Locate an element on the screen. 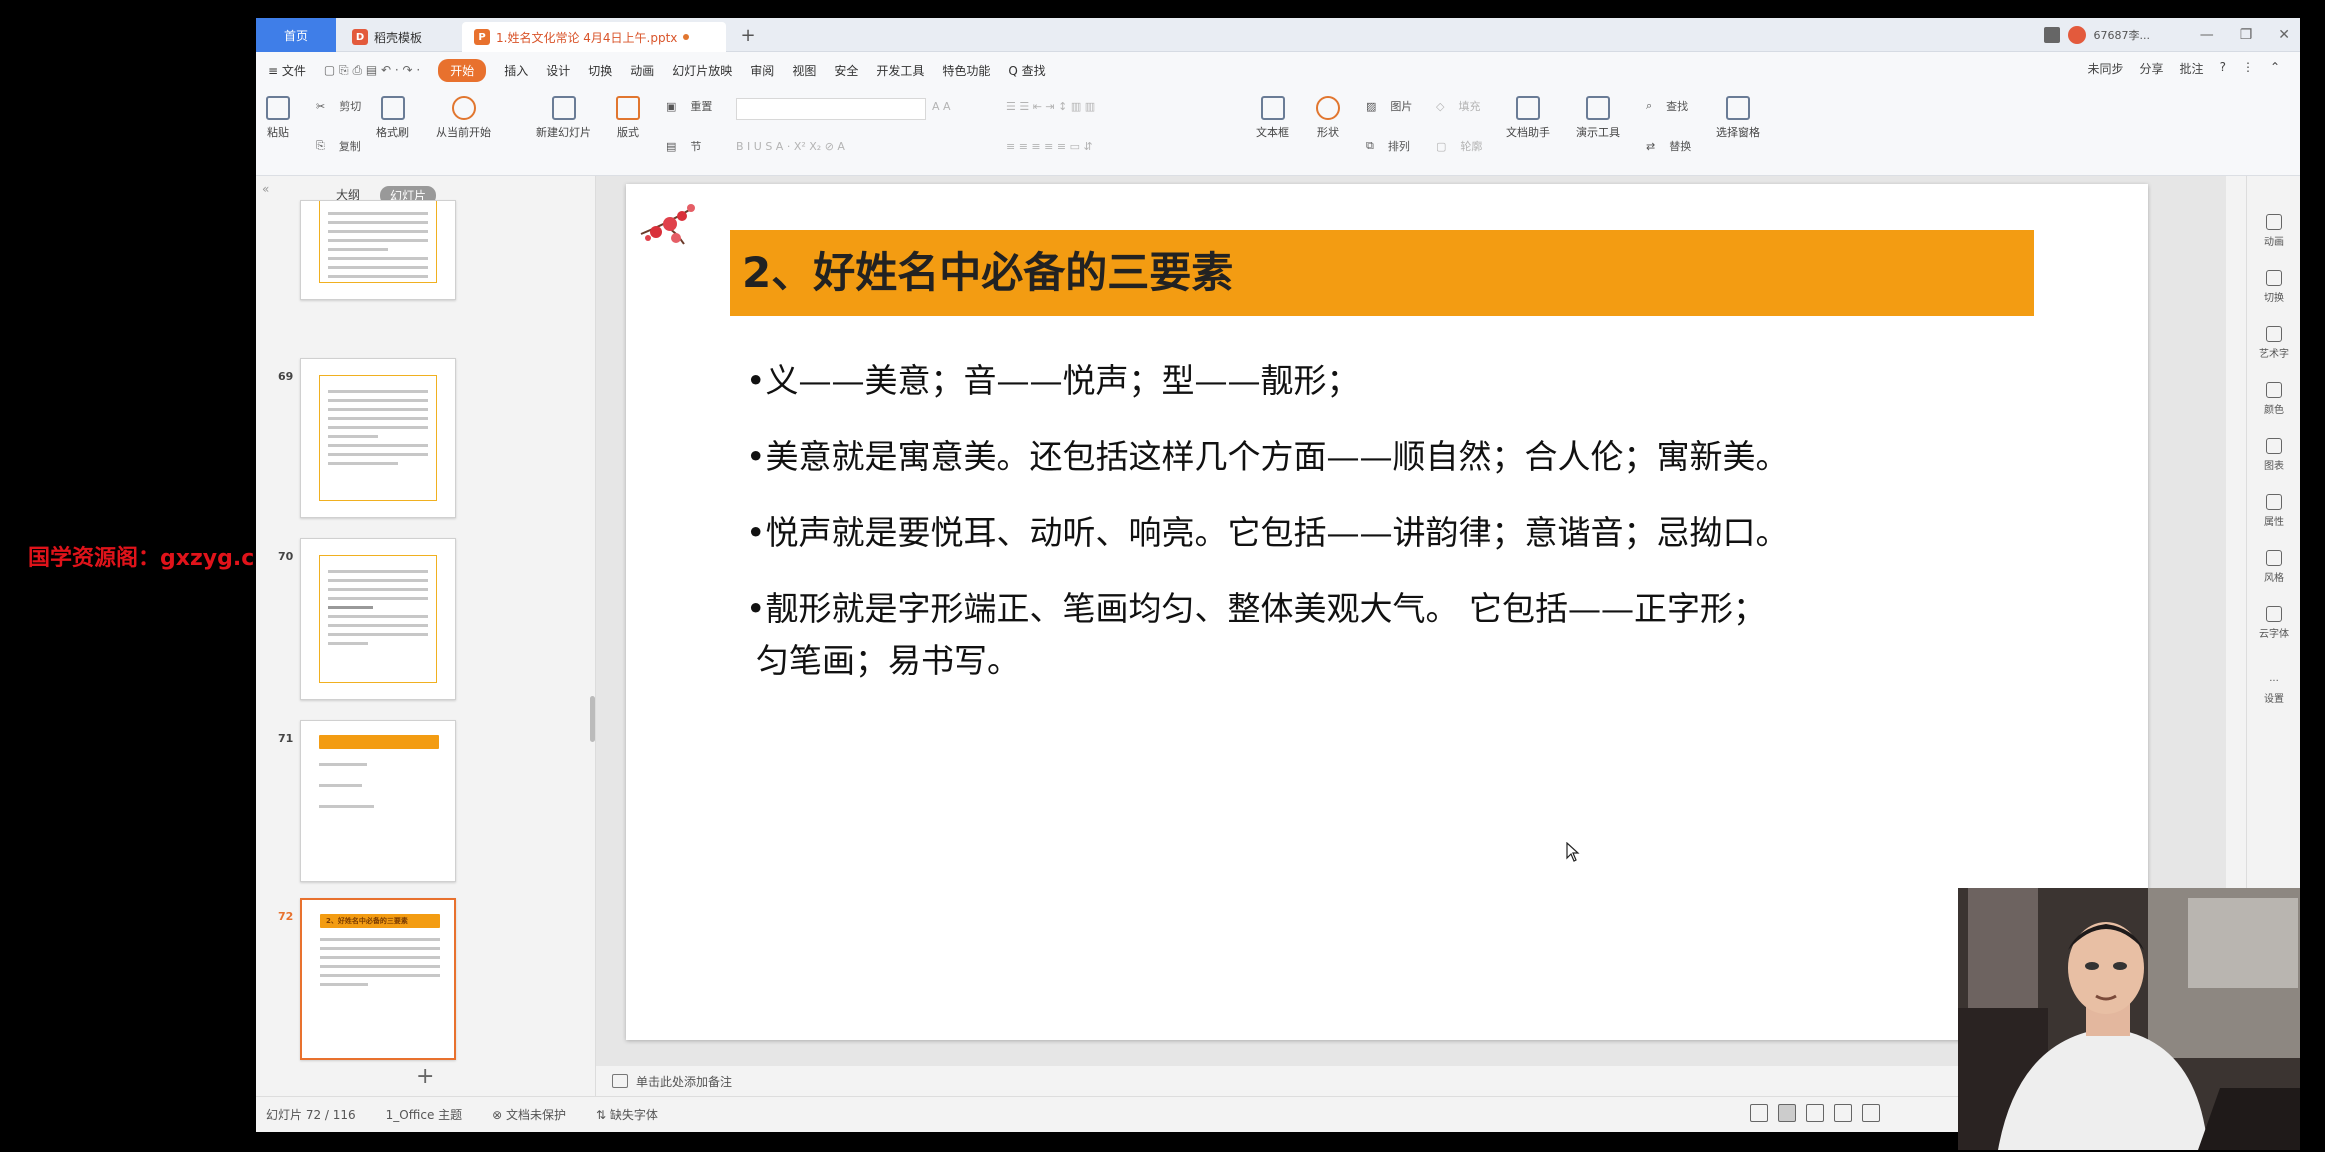 The height and width of the screenshot is (1152, 2325). mouse-pointer-icon is located at coordinates (1573, 852).